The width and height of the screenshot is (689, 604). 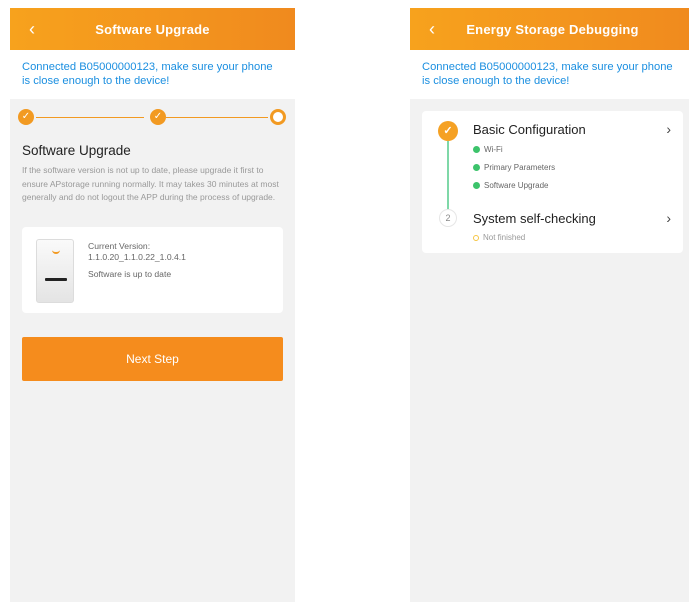 What do you see at coordinates (130, 273) in the screenshot?
I see `version-status: Software is up to date` at bounding box center [130, 273].